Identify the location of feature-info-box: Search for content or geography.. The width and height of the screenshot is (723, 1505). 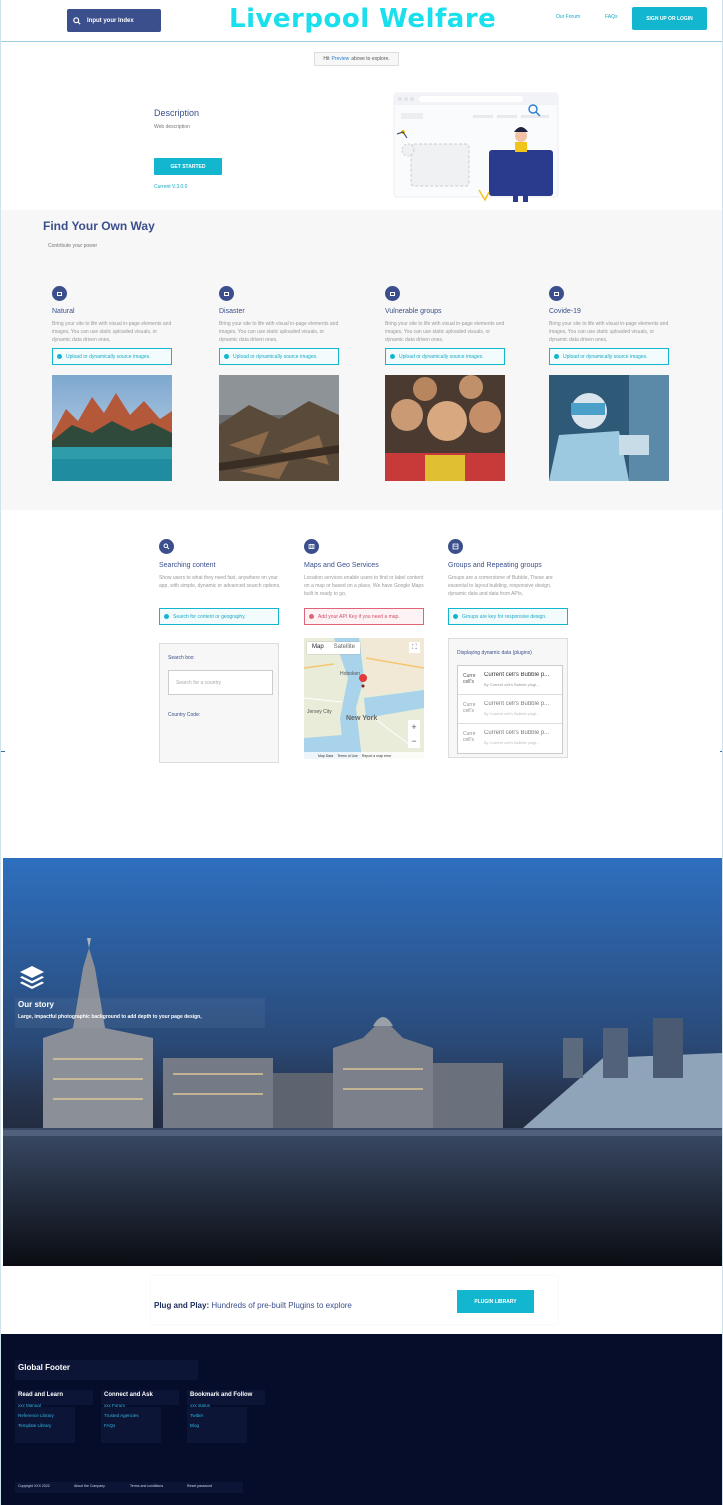
(219, 616).